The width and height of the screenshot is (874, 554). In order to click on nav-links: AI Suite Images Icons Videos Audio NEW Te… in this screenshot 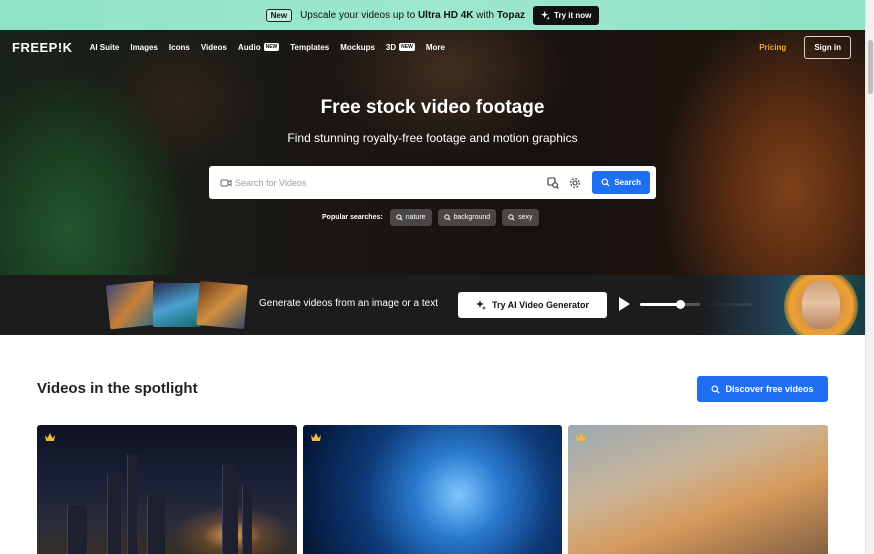, I will do `click(425, 47)`.